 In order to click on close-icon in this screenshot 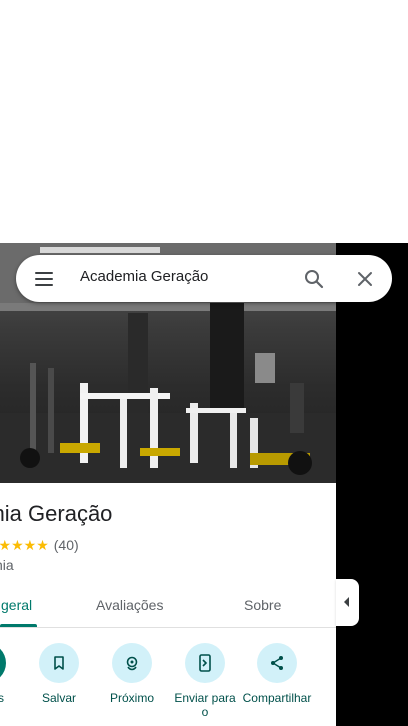, I will do `click(365, 279)`.